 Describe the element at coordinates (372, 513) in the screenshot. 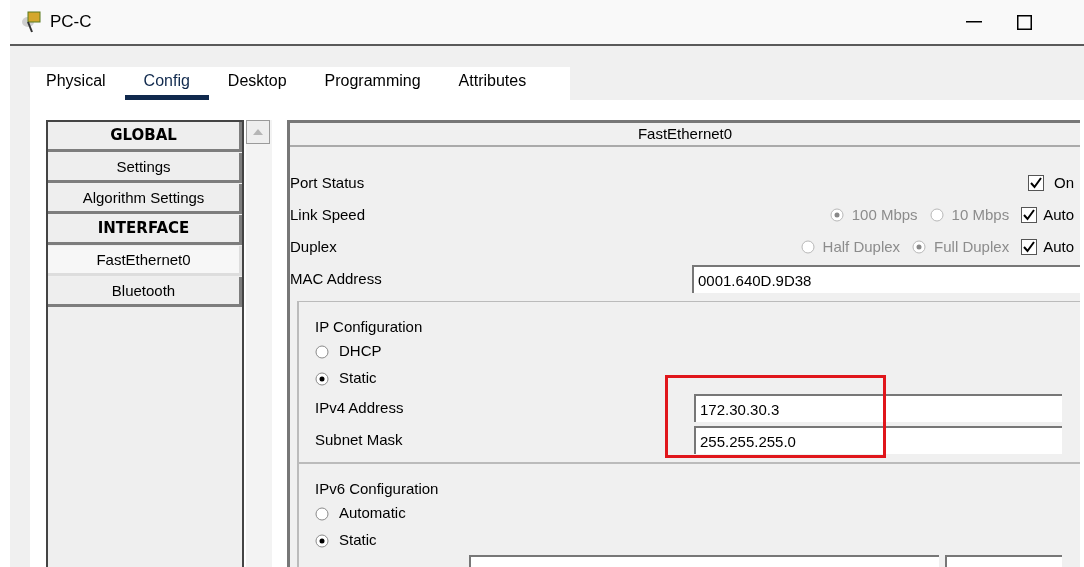

I see `radio-label: Automatic` at that location.